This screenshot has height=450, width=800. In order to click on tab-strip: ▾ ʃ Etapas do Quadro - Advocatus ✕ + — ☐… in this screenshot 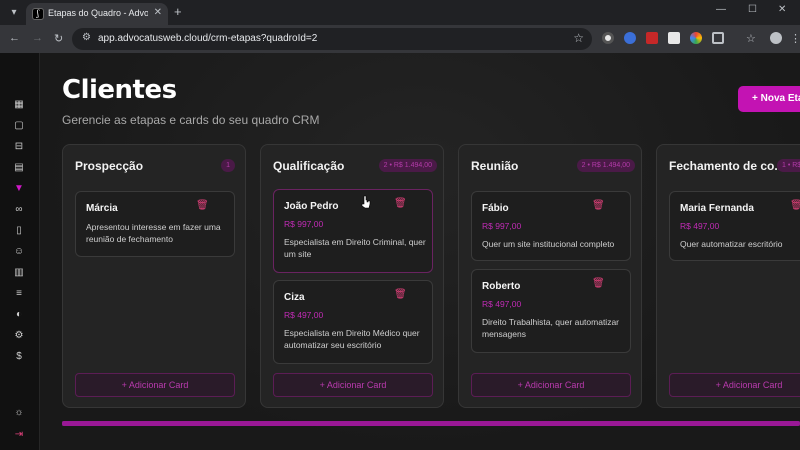, I will do `click(400, 12)`.